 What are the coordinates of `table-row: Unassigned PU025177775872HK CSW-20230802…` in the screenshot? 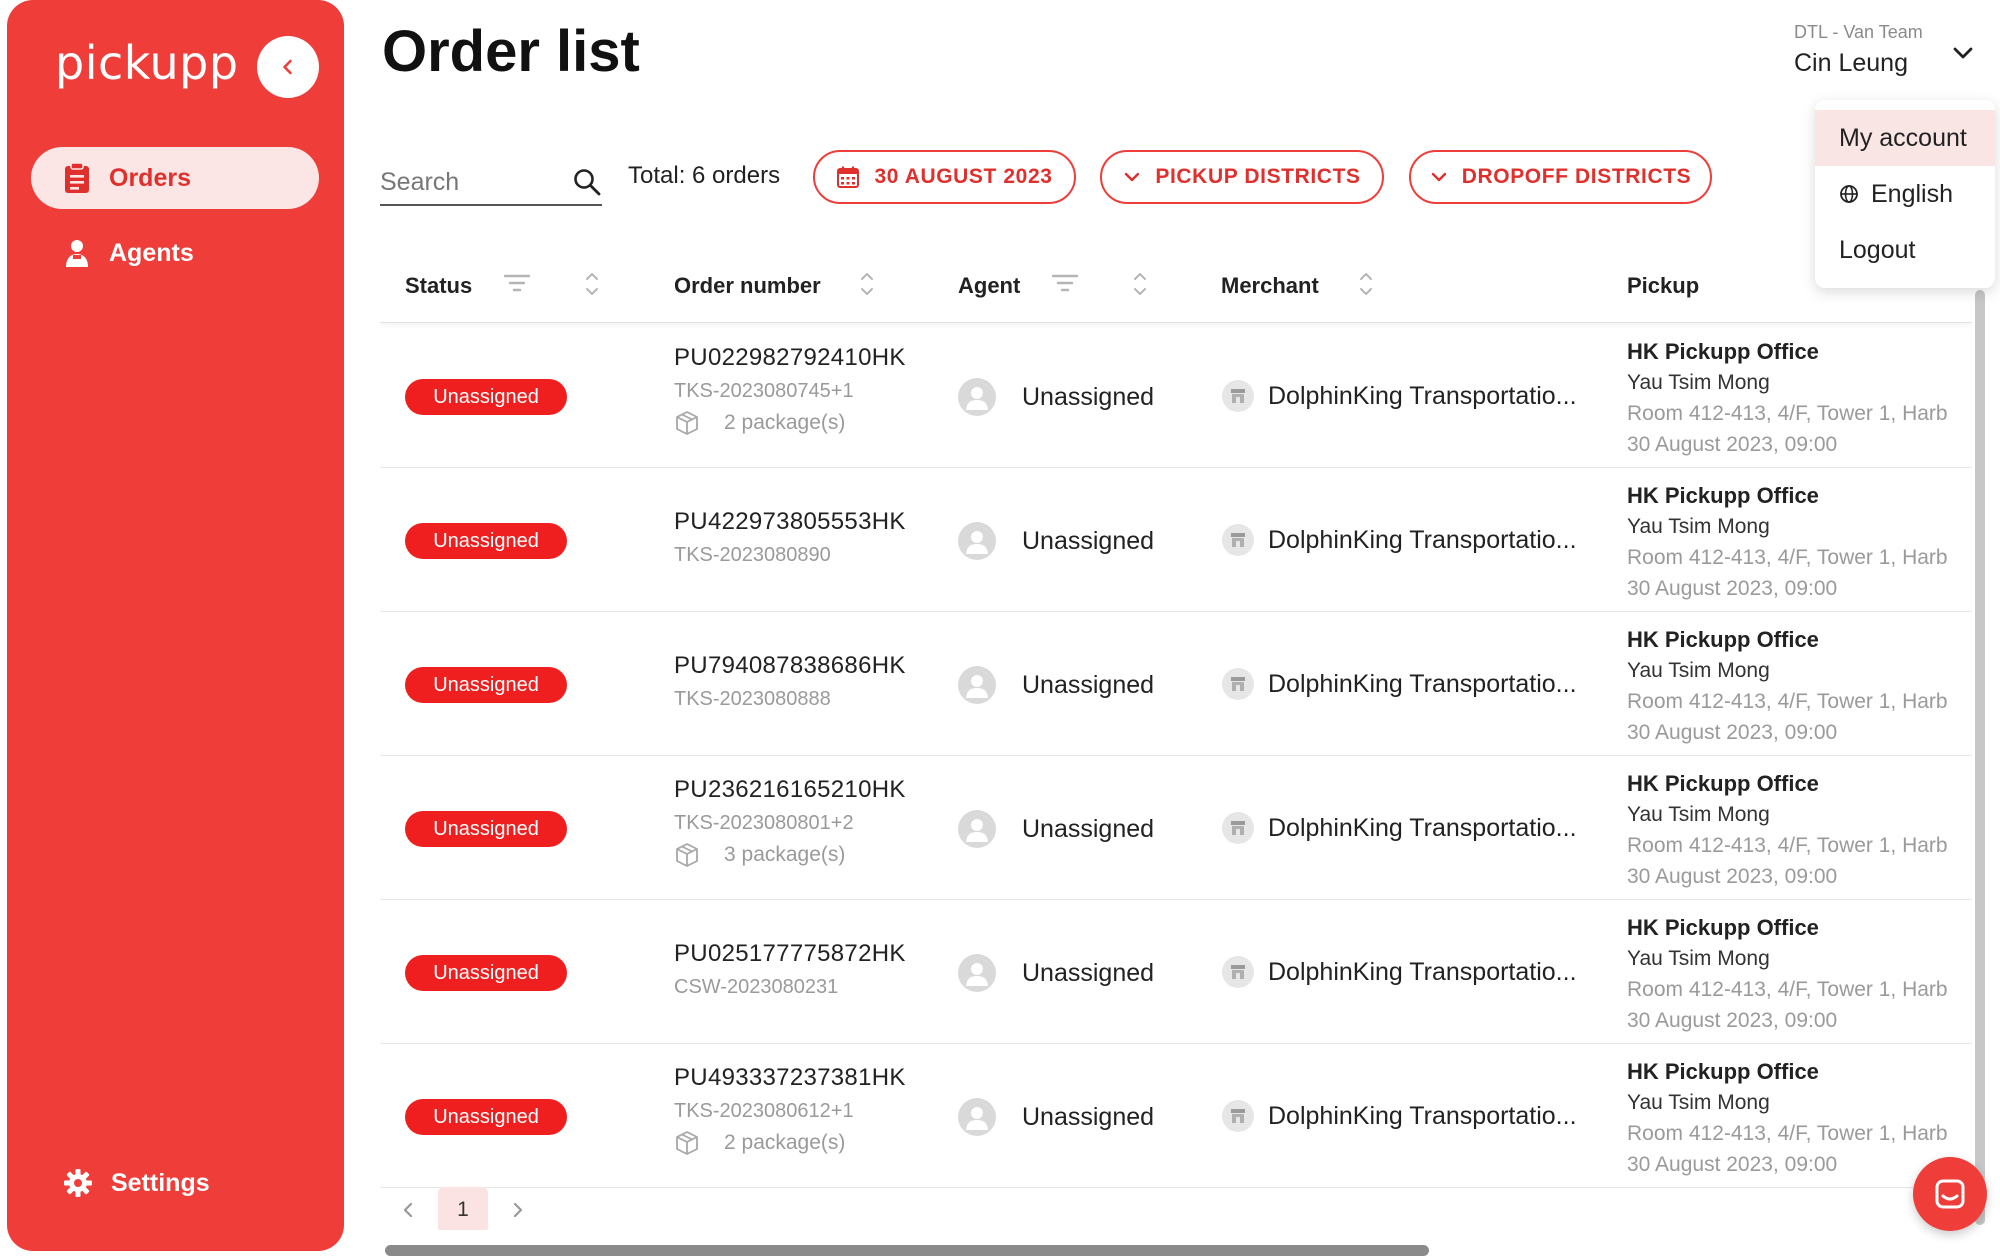 It's located at (1176, 972).